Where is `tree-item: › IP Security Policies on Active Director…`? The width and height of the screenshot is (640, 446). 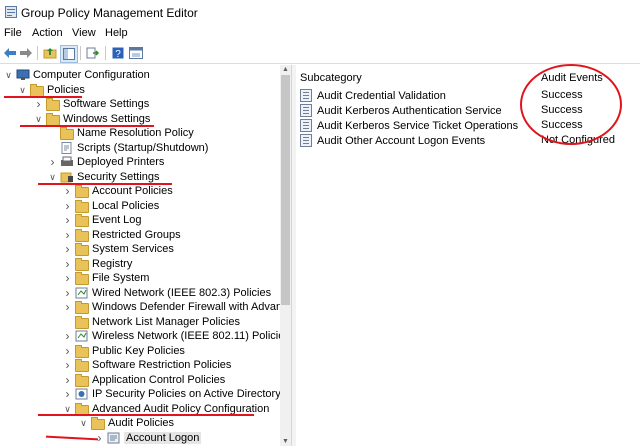 tree-item: › IP Security Policies on Active Director… is located at coordinates (172, 394).